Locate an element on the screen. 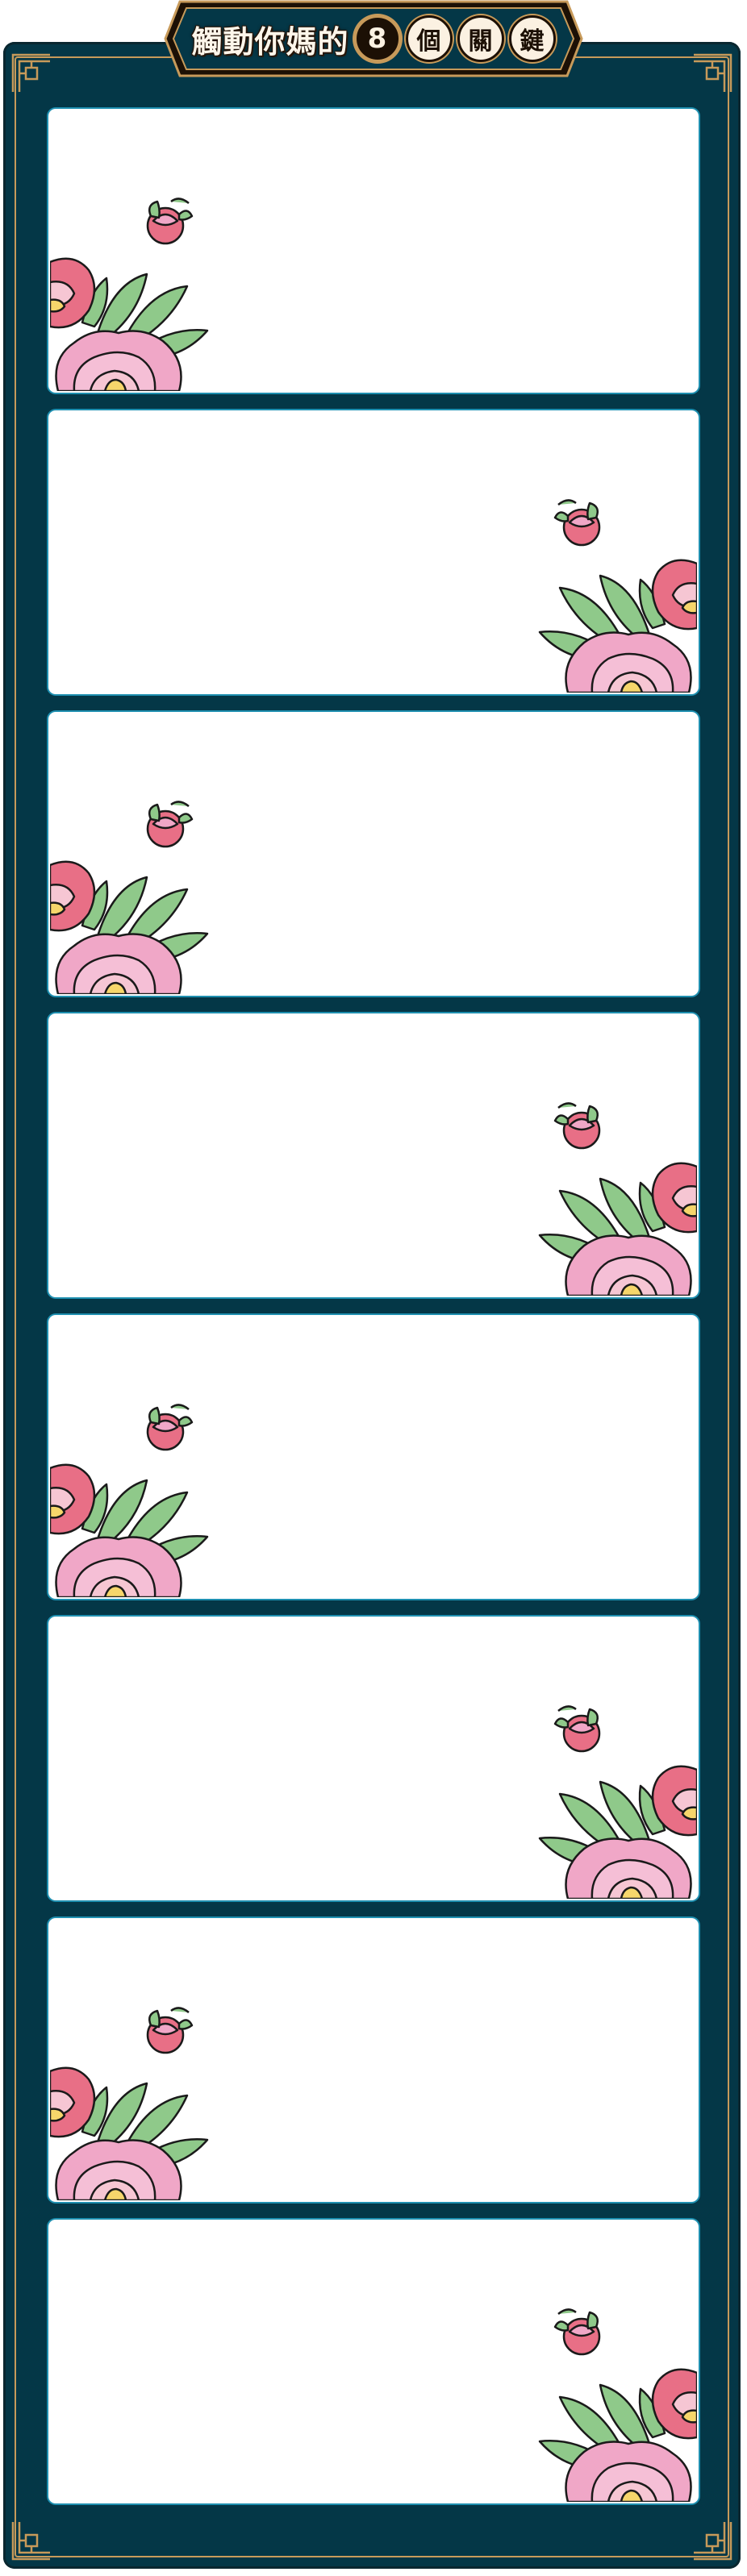  title-char-badge: 鍵 is located at coordinates (532, 38).